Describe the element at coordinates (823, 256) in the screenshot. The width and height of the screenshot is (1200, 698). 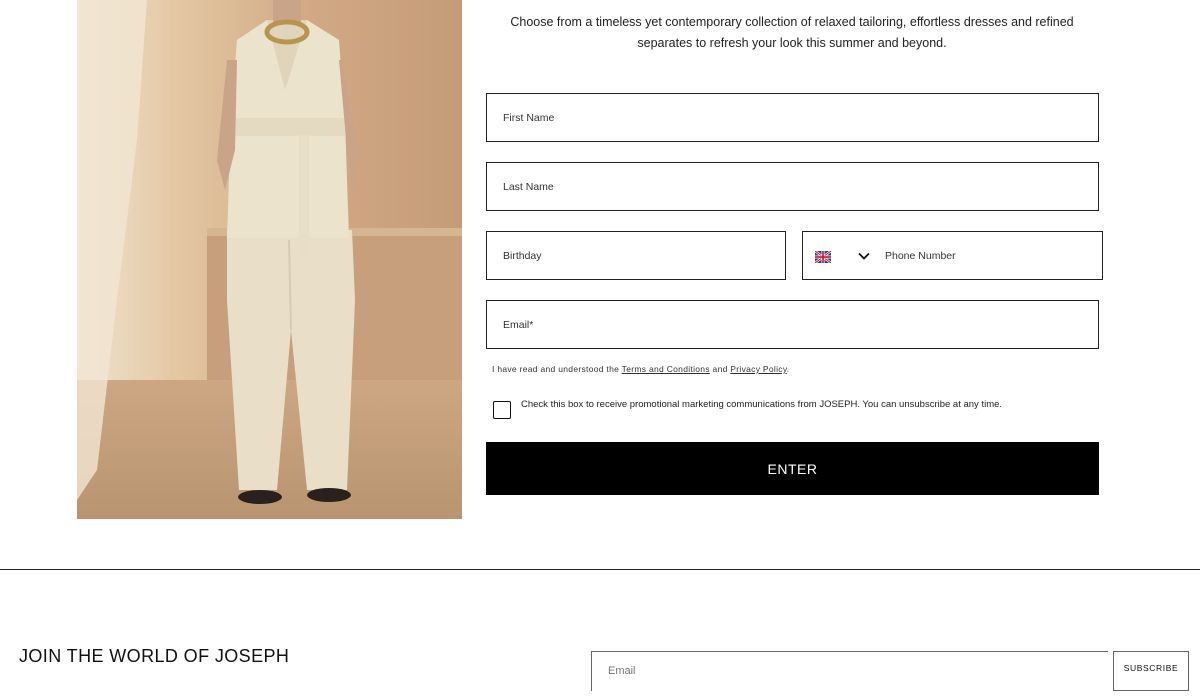
I see `uk-flag-icon` at that location.